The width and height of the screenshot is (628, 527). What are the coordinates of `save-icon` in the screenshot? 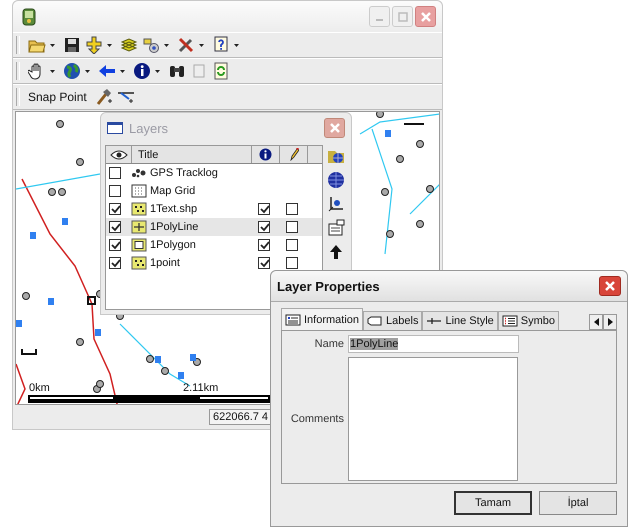 It's located at (72, 45).